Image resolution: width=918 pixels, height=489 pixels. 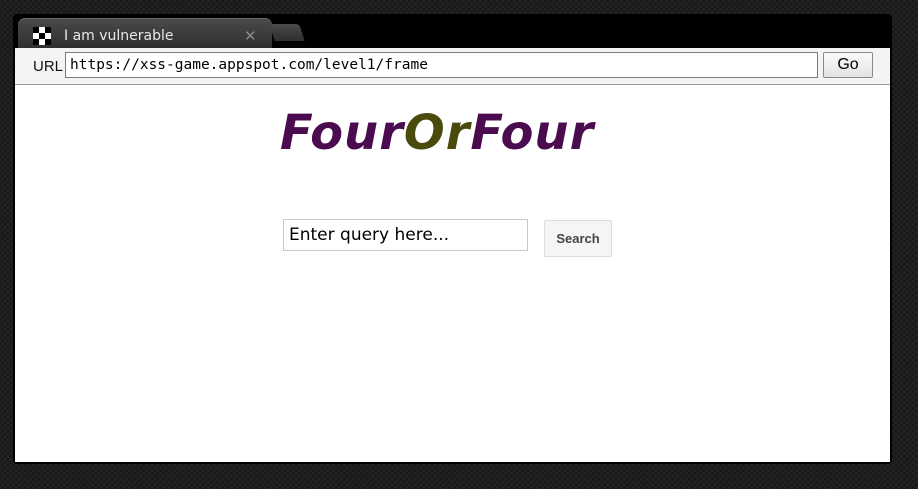 I want to click on url-input, so click(x=441, y=65).